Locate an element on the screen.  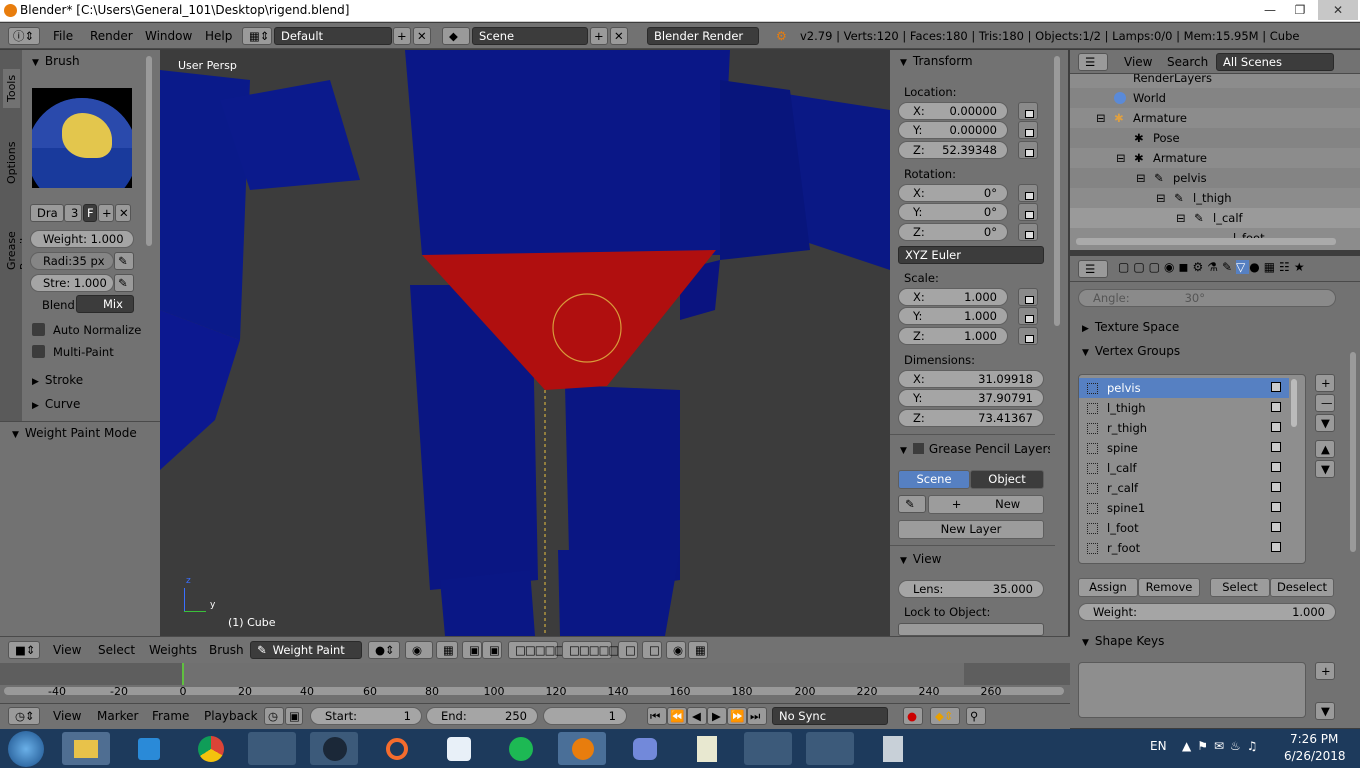
properties-editor-type: ☰ is located at coordinates (1093, 269).